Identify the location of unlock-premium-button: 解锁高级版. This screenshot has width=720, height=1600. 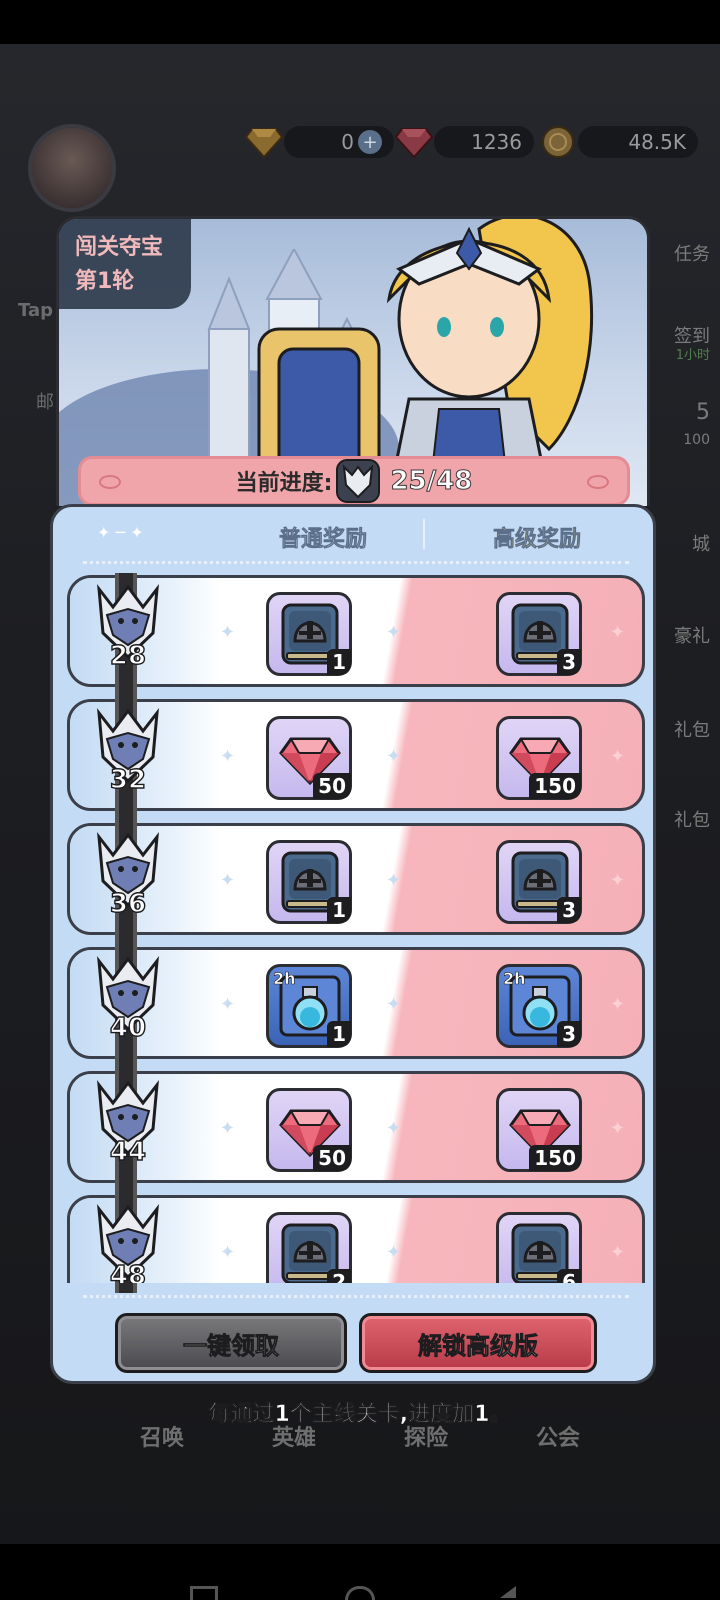
(478, 1343).